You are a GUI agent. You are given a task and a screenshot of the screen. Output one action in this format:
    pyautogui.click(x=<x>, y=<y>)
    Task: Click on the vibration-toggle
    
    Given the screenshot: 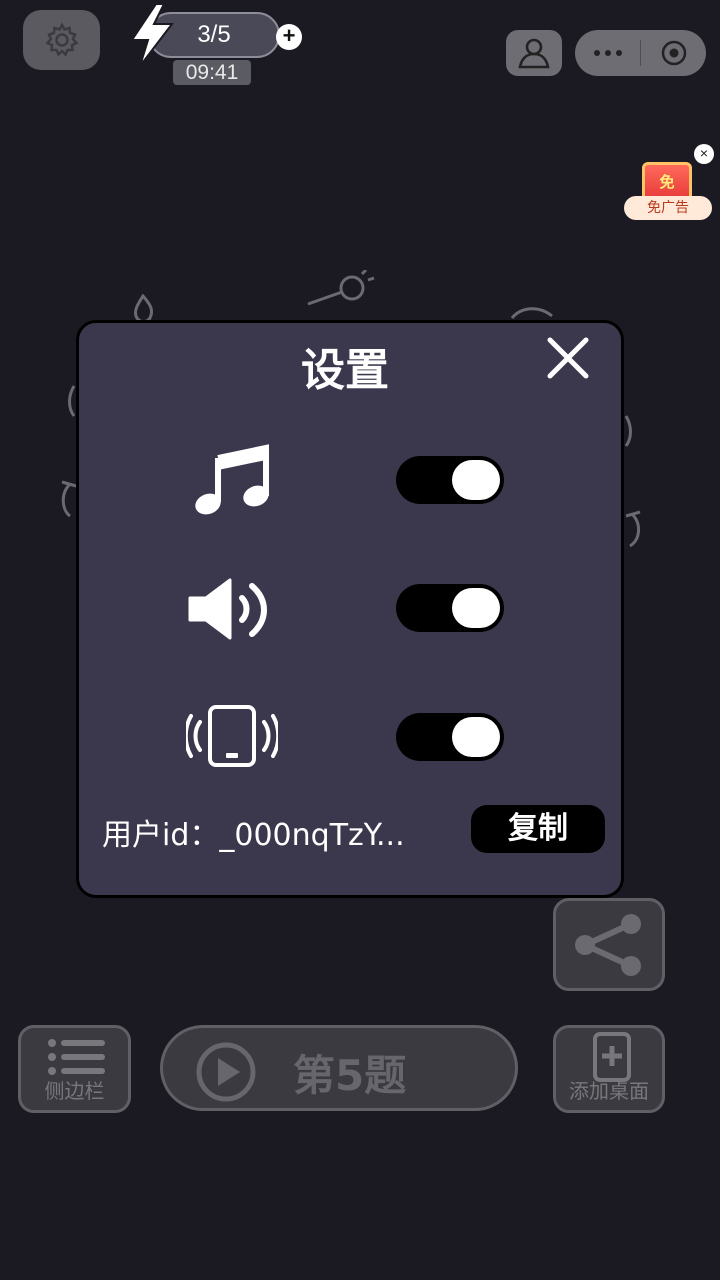 What is the action you would take?
    pyautogui.click(x=450, y=737)
    